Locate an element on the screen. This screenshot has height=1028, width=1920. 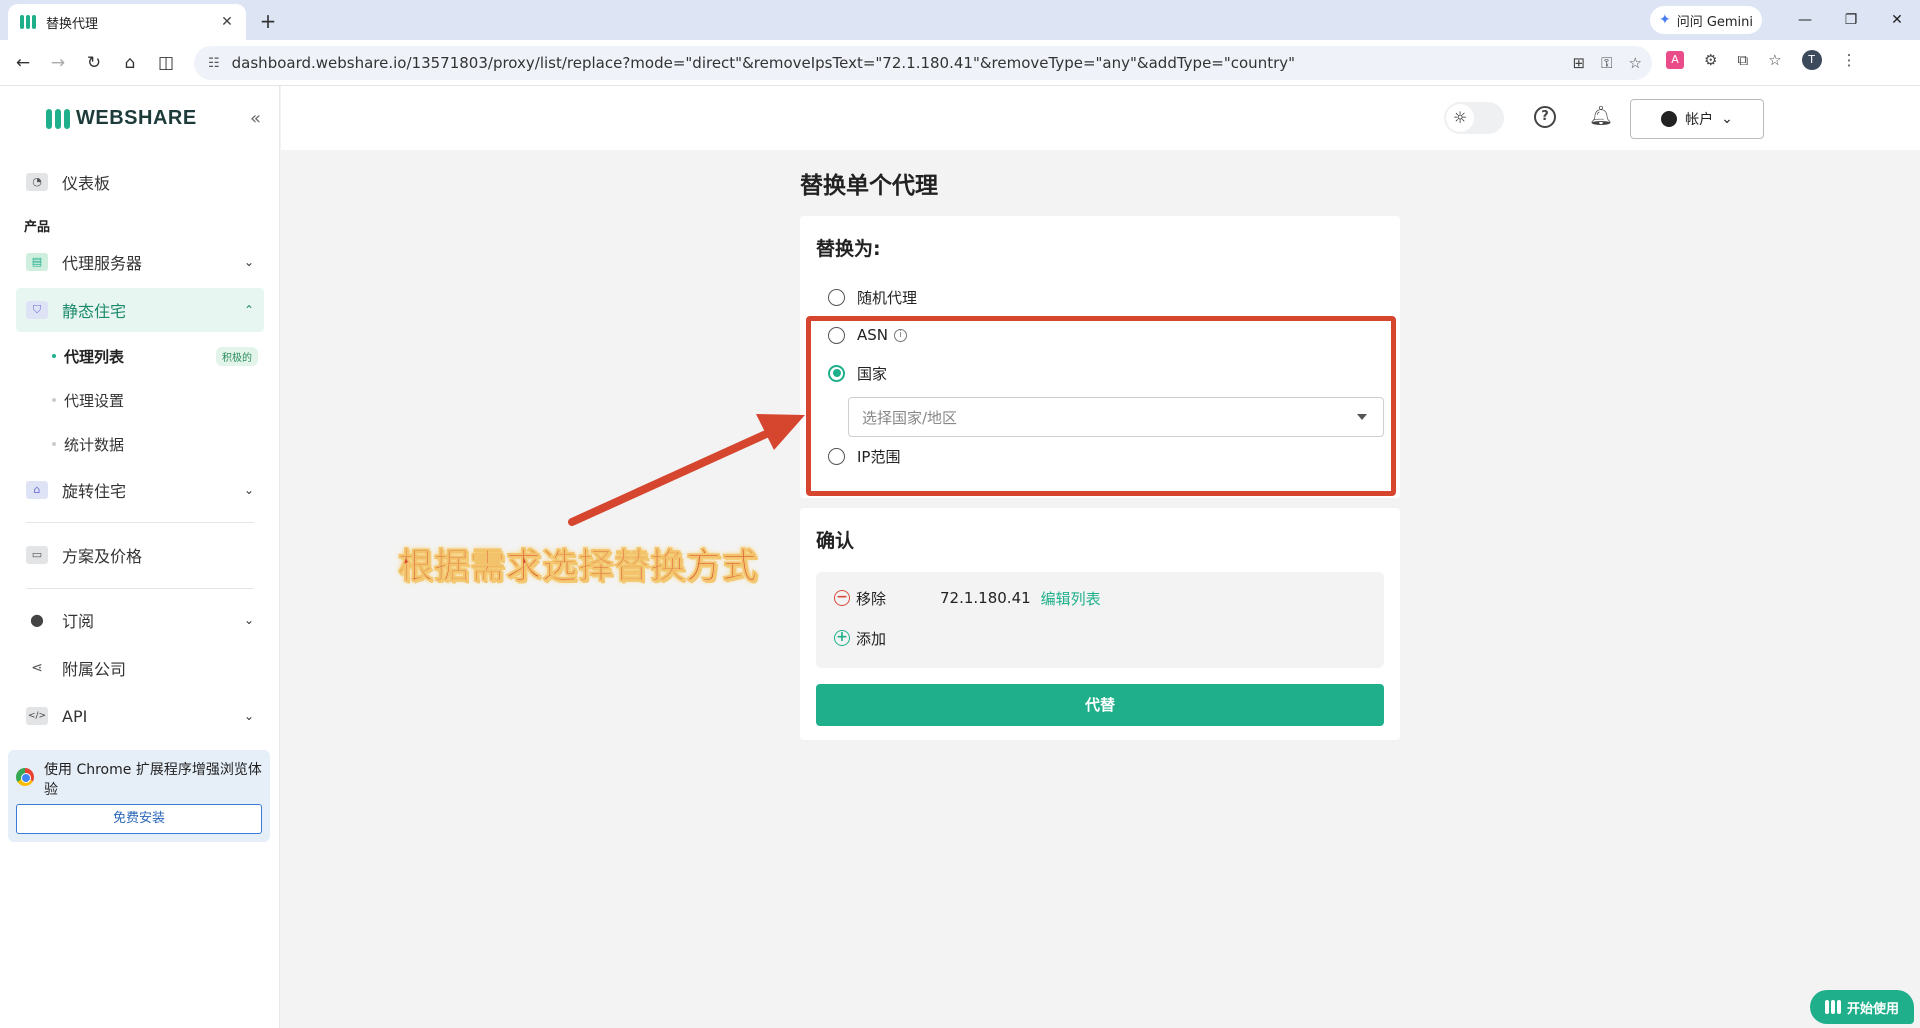
tab-title: 替换代理 is located at coordinates (72, 24).